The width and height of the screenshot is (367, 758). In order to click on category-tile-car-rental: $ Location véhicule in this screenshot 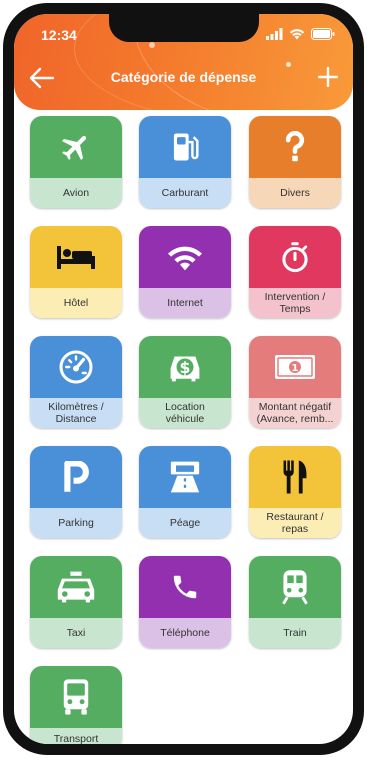, I will do `click(185, 382)`.